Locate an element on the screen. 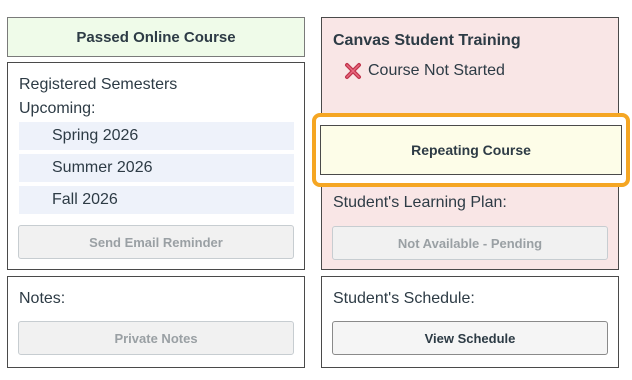 The height and width of the screenshot is (380, 632). course-status: Course Not Started is located at coordinates (424, 71).